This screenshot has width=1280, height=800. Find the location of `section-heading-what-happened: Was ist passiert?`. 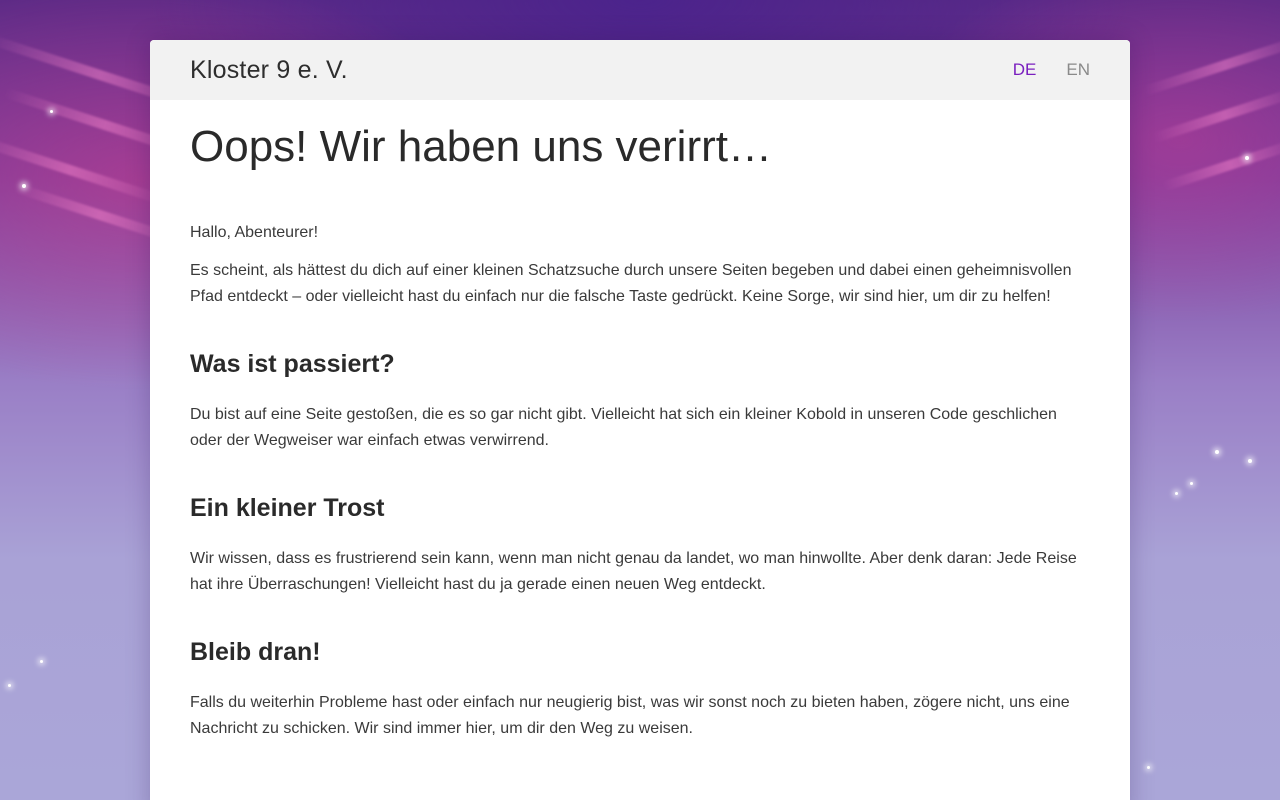

section-heading-what-happened: Was ist passiert? is located at coordinates (292, 364).